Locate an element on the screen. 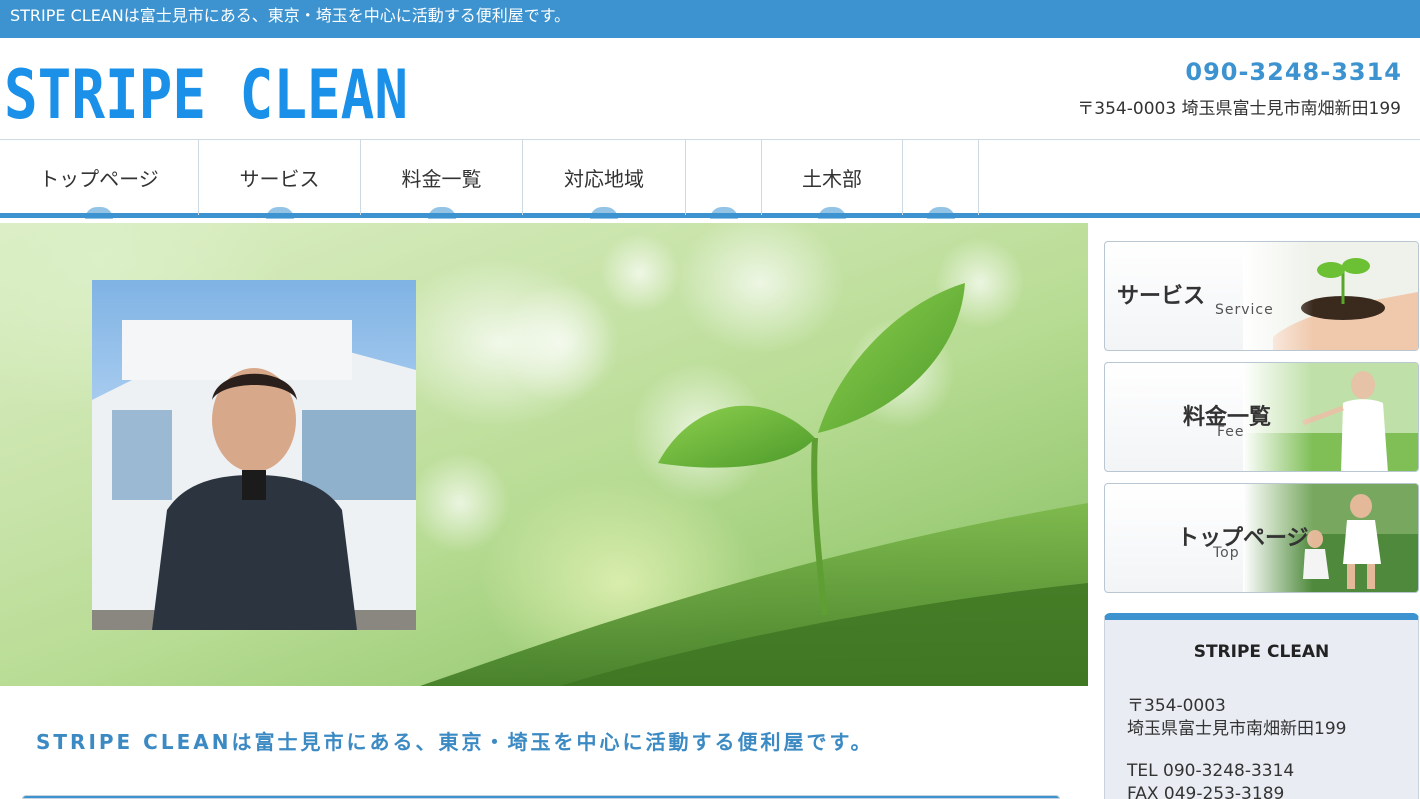 The height and width of the screenshot is (799, 1420). company-name: STRIPE CLEAN is located at coordinates (1261, 652).